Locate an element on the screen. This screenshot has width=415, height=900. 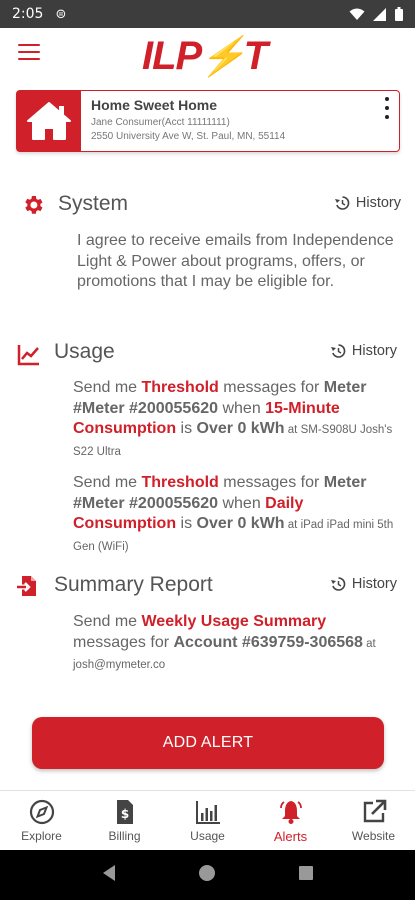
system-section-header: System History is located at coordinates (207, 205).